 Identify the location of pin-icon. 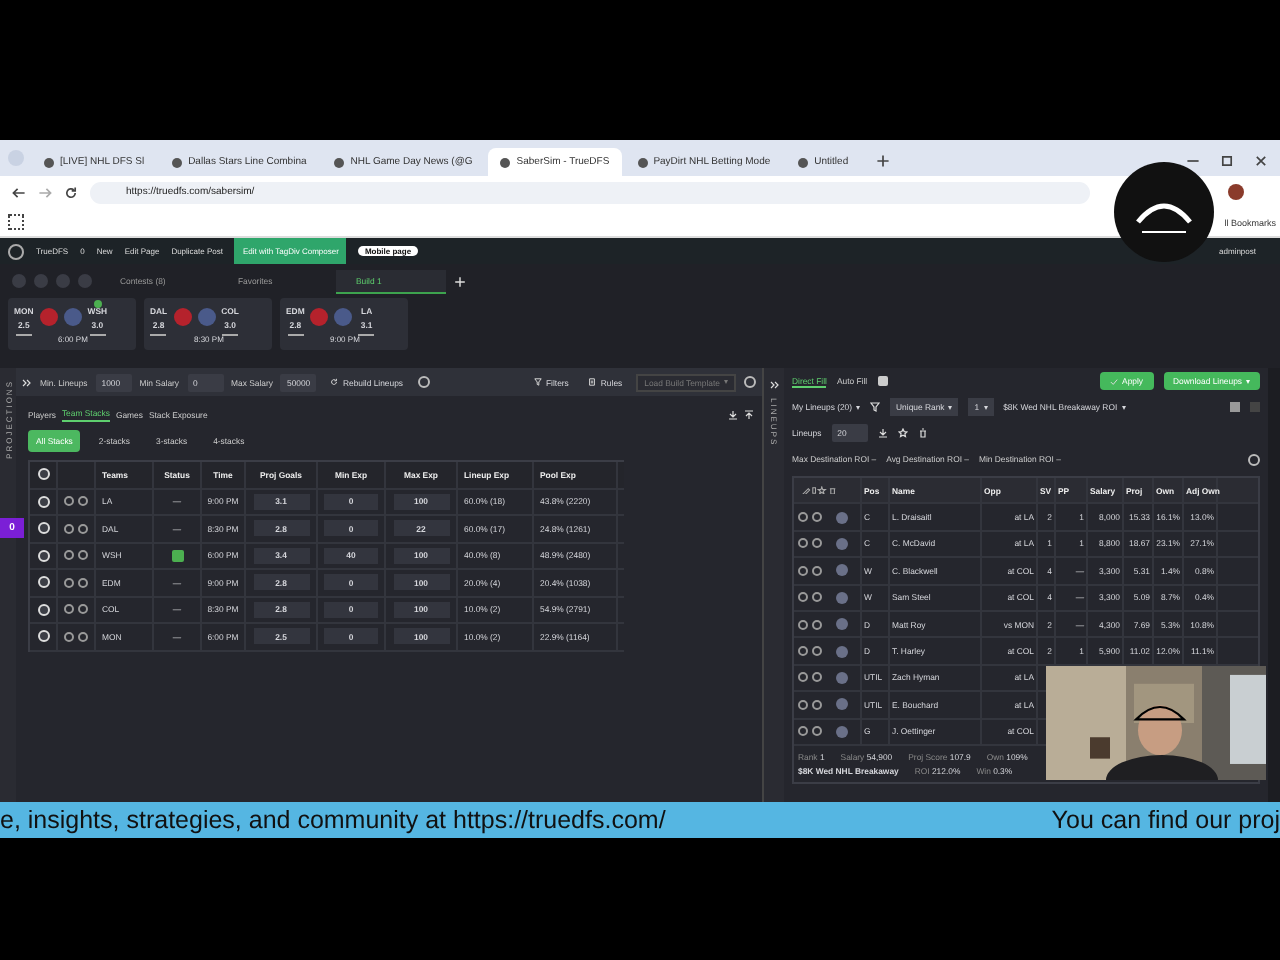
(749, 415).